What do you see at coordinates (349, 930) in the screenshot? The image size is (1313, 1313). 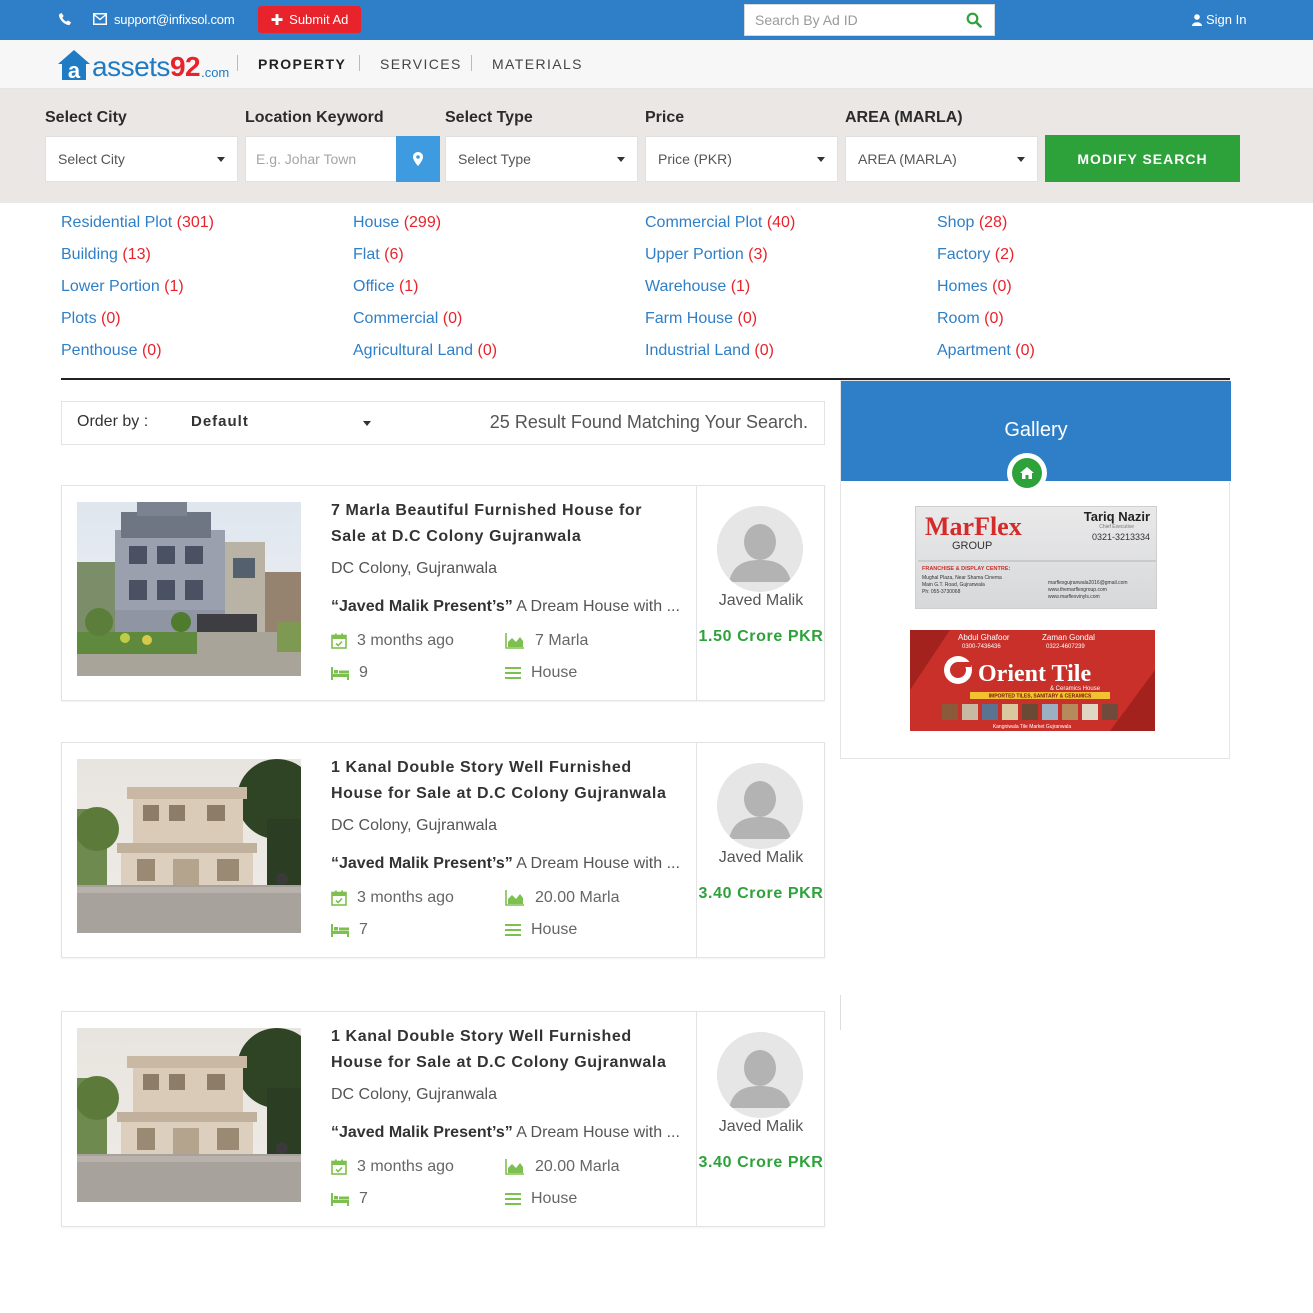 I see `listing-beds: 7` at bounding box center [349, 930].